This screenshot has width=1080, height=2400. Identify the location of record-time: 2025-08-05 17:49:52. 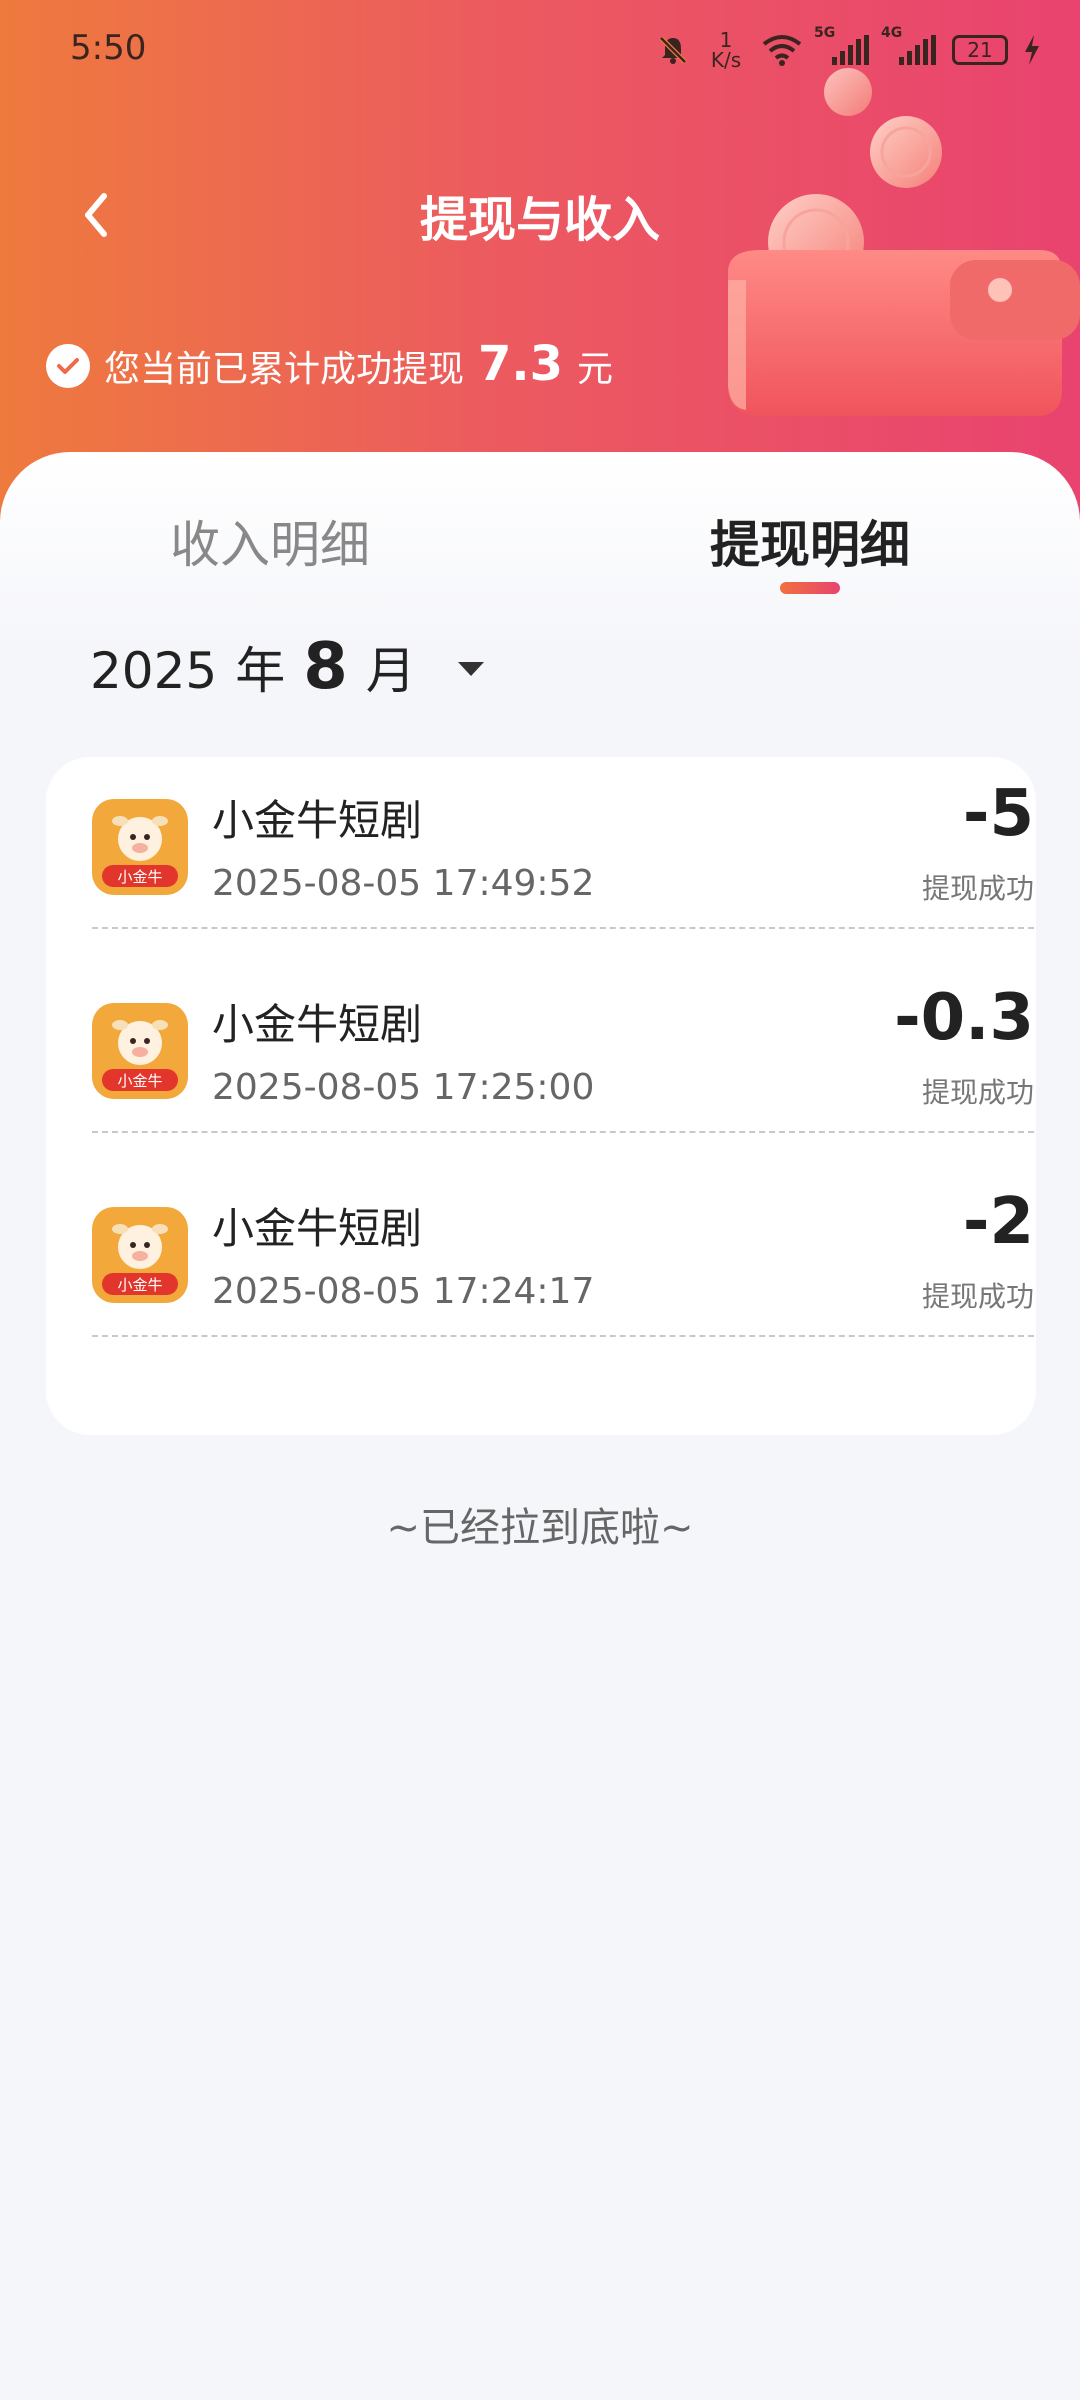
(403, 883).